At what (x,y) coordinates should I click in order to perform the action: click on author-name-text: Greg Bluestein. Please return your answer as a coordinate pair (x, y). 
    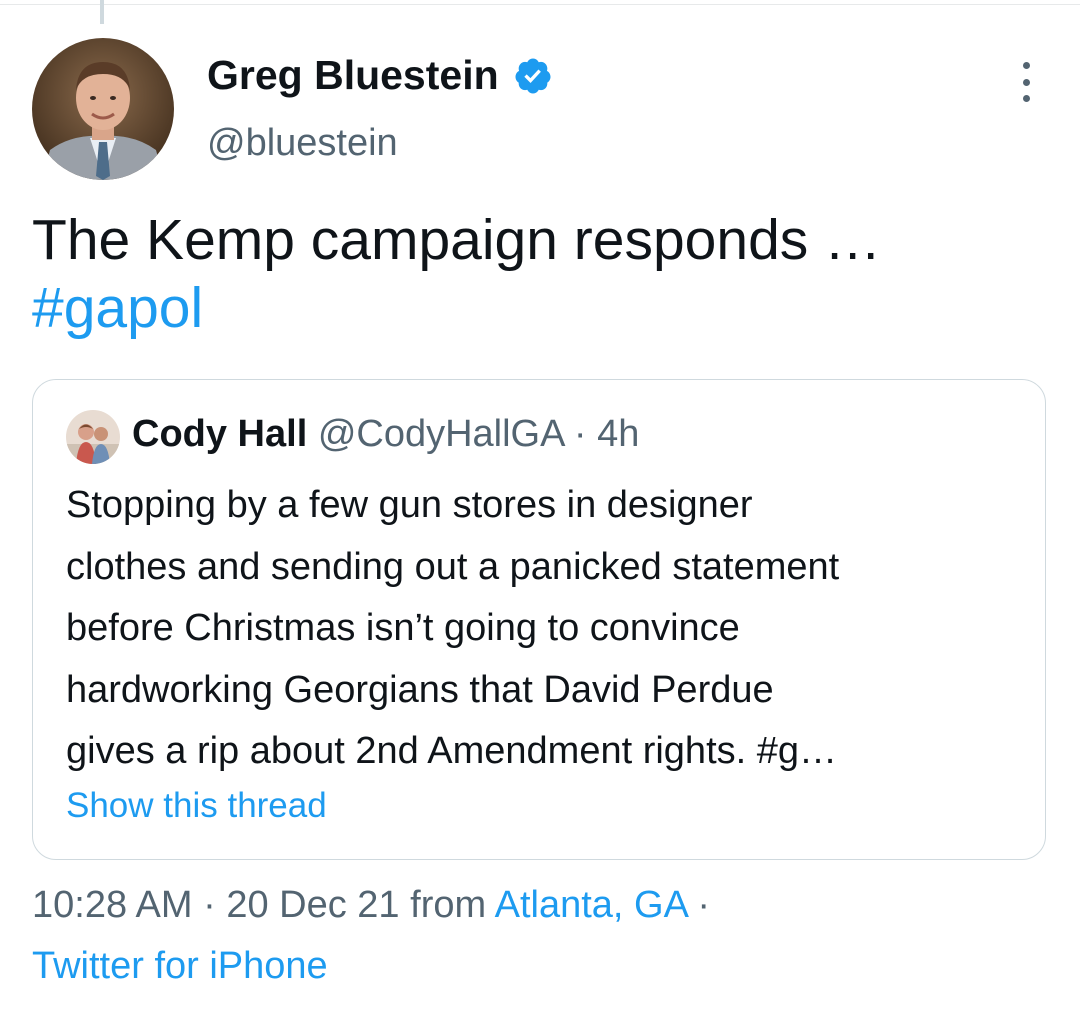
    Looking at the image, I should click on (353, 75).